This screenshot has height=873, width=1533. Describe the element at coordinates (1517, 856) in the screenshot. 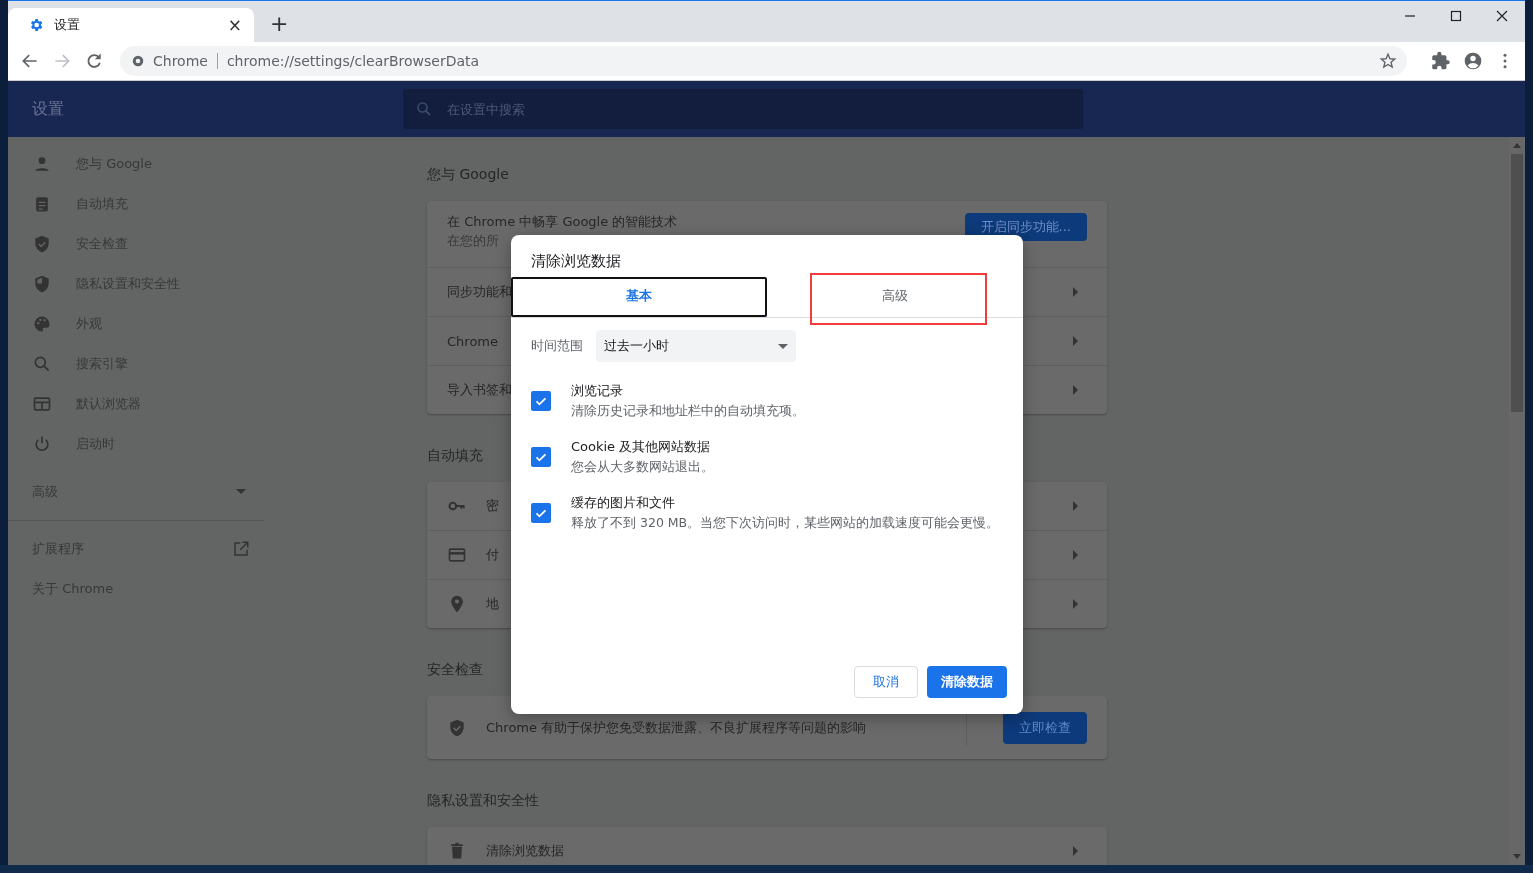

I see `scroll-down-icon` at that location.